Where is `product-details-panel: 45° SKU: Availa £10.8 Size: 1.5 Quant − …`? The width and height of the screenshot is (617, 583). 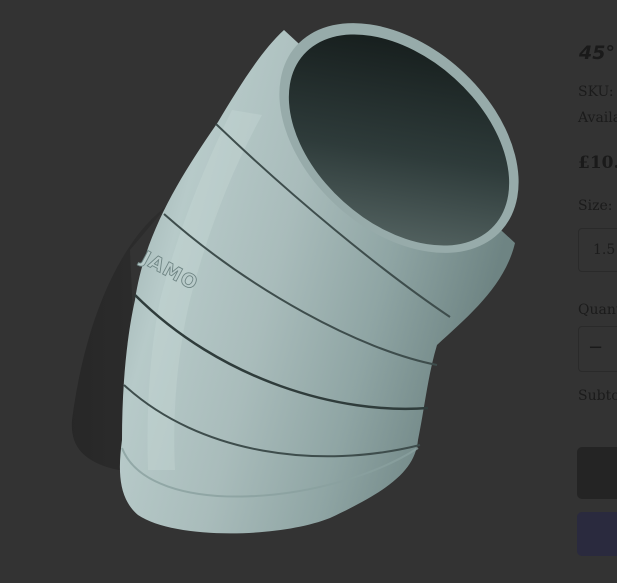 product-details-panel: 45° SKU: Availa £10.8 Size: 1.5 Quant − … is located at coordinates (597, 291).